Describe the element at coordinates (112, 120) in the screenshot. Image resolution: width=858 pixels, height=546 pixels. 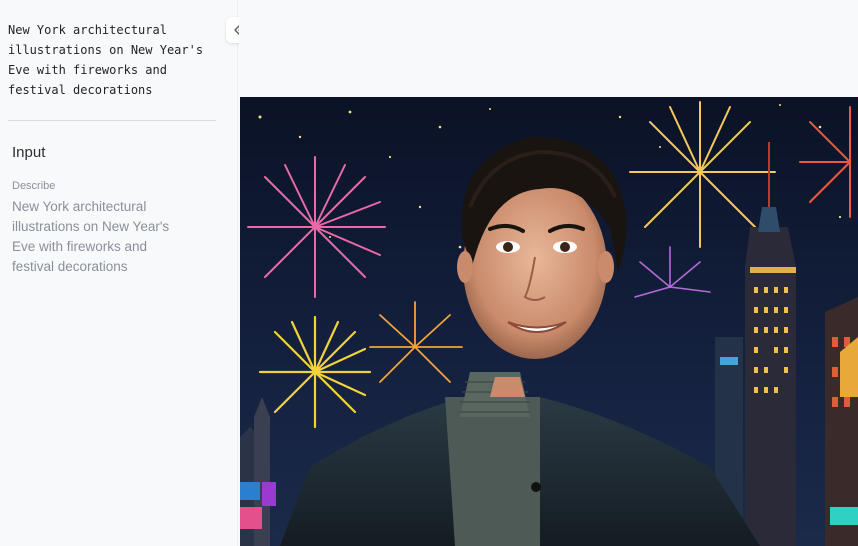
I see `sidebar-divider` at that location.